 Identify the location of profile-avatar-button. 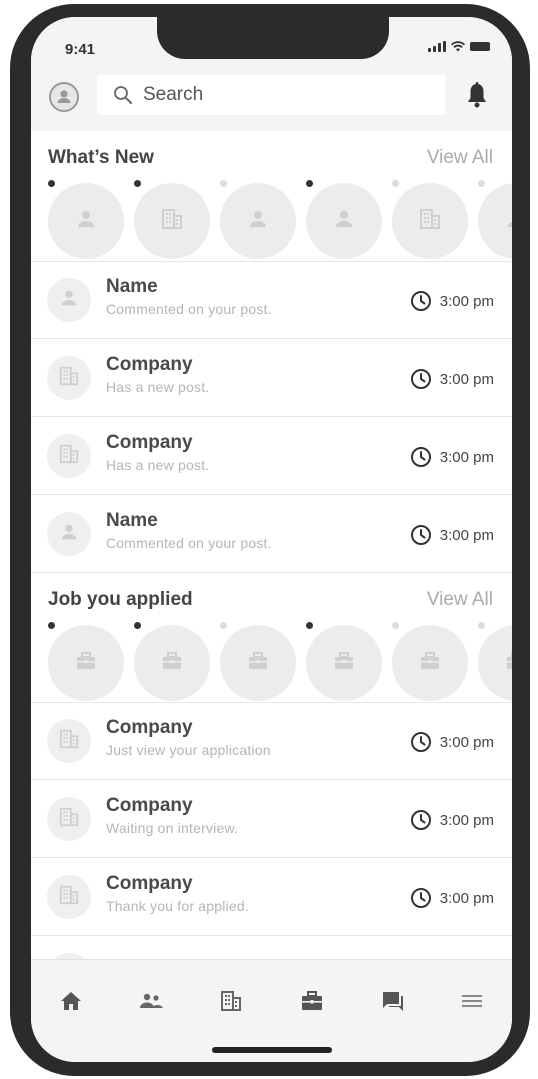
(64, 97).